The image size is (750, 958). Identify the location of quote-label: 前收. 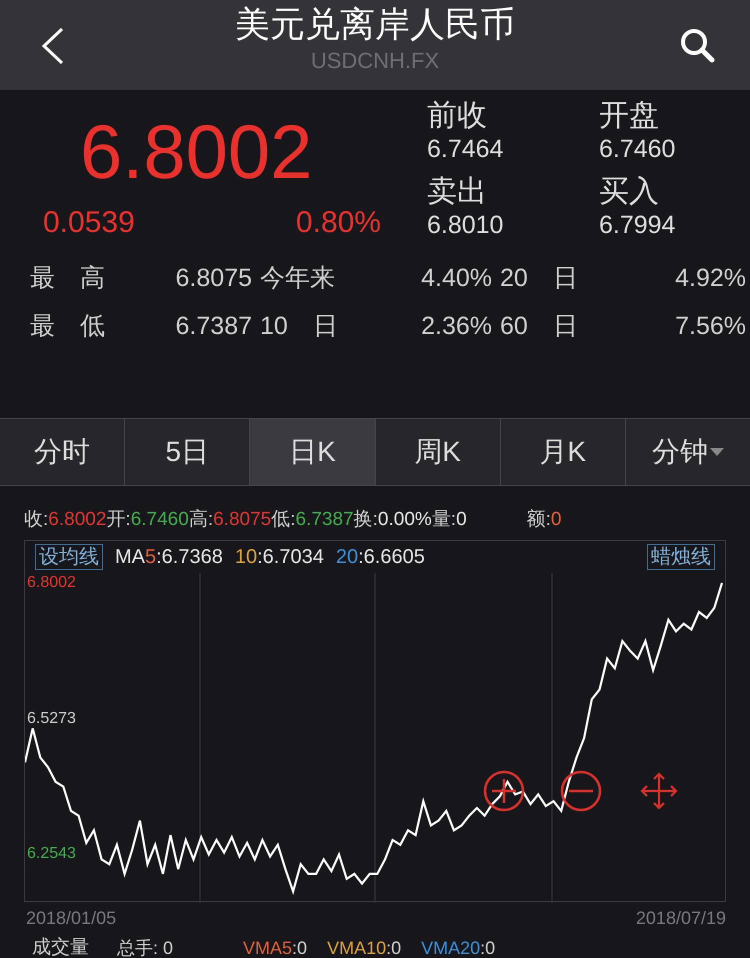
(457, 116).